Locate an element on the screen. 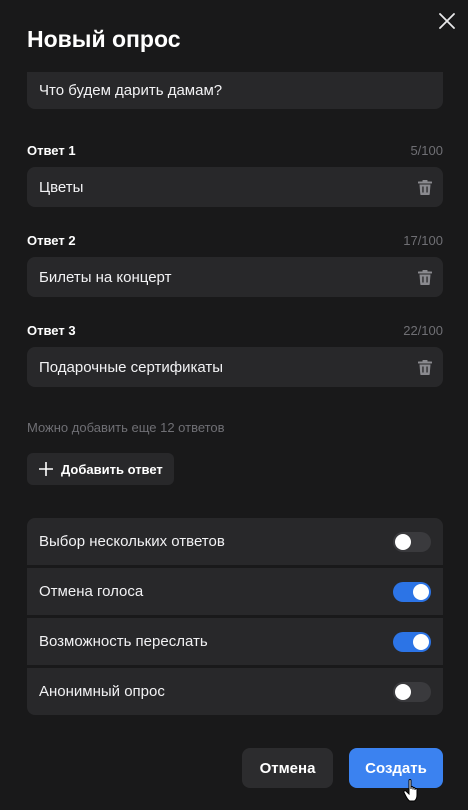  answer-1-label: Ответ 1 is located at coordinates (51, 150).